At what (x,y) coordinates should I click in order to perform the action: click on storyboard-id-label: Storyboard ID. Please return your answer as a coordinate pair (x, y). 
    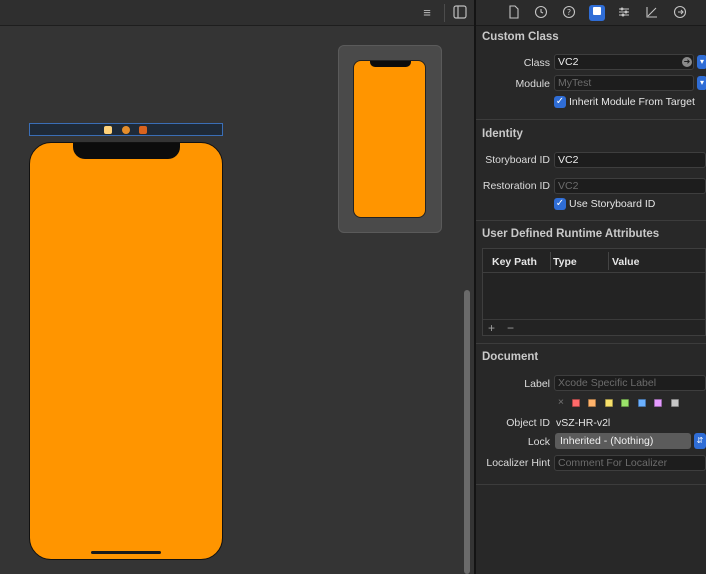
    Looking at the image, I should click on (517, 160).